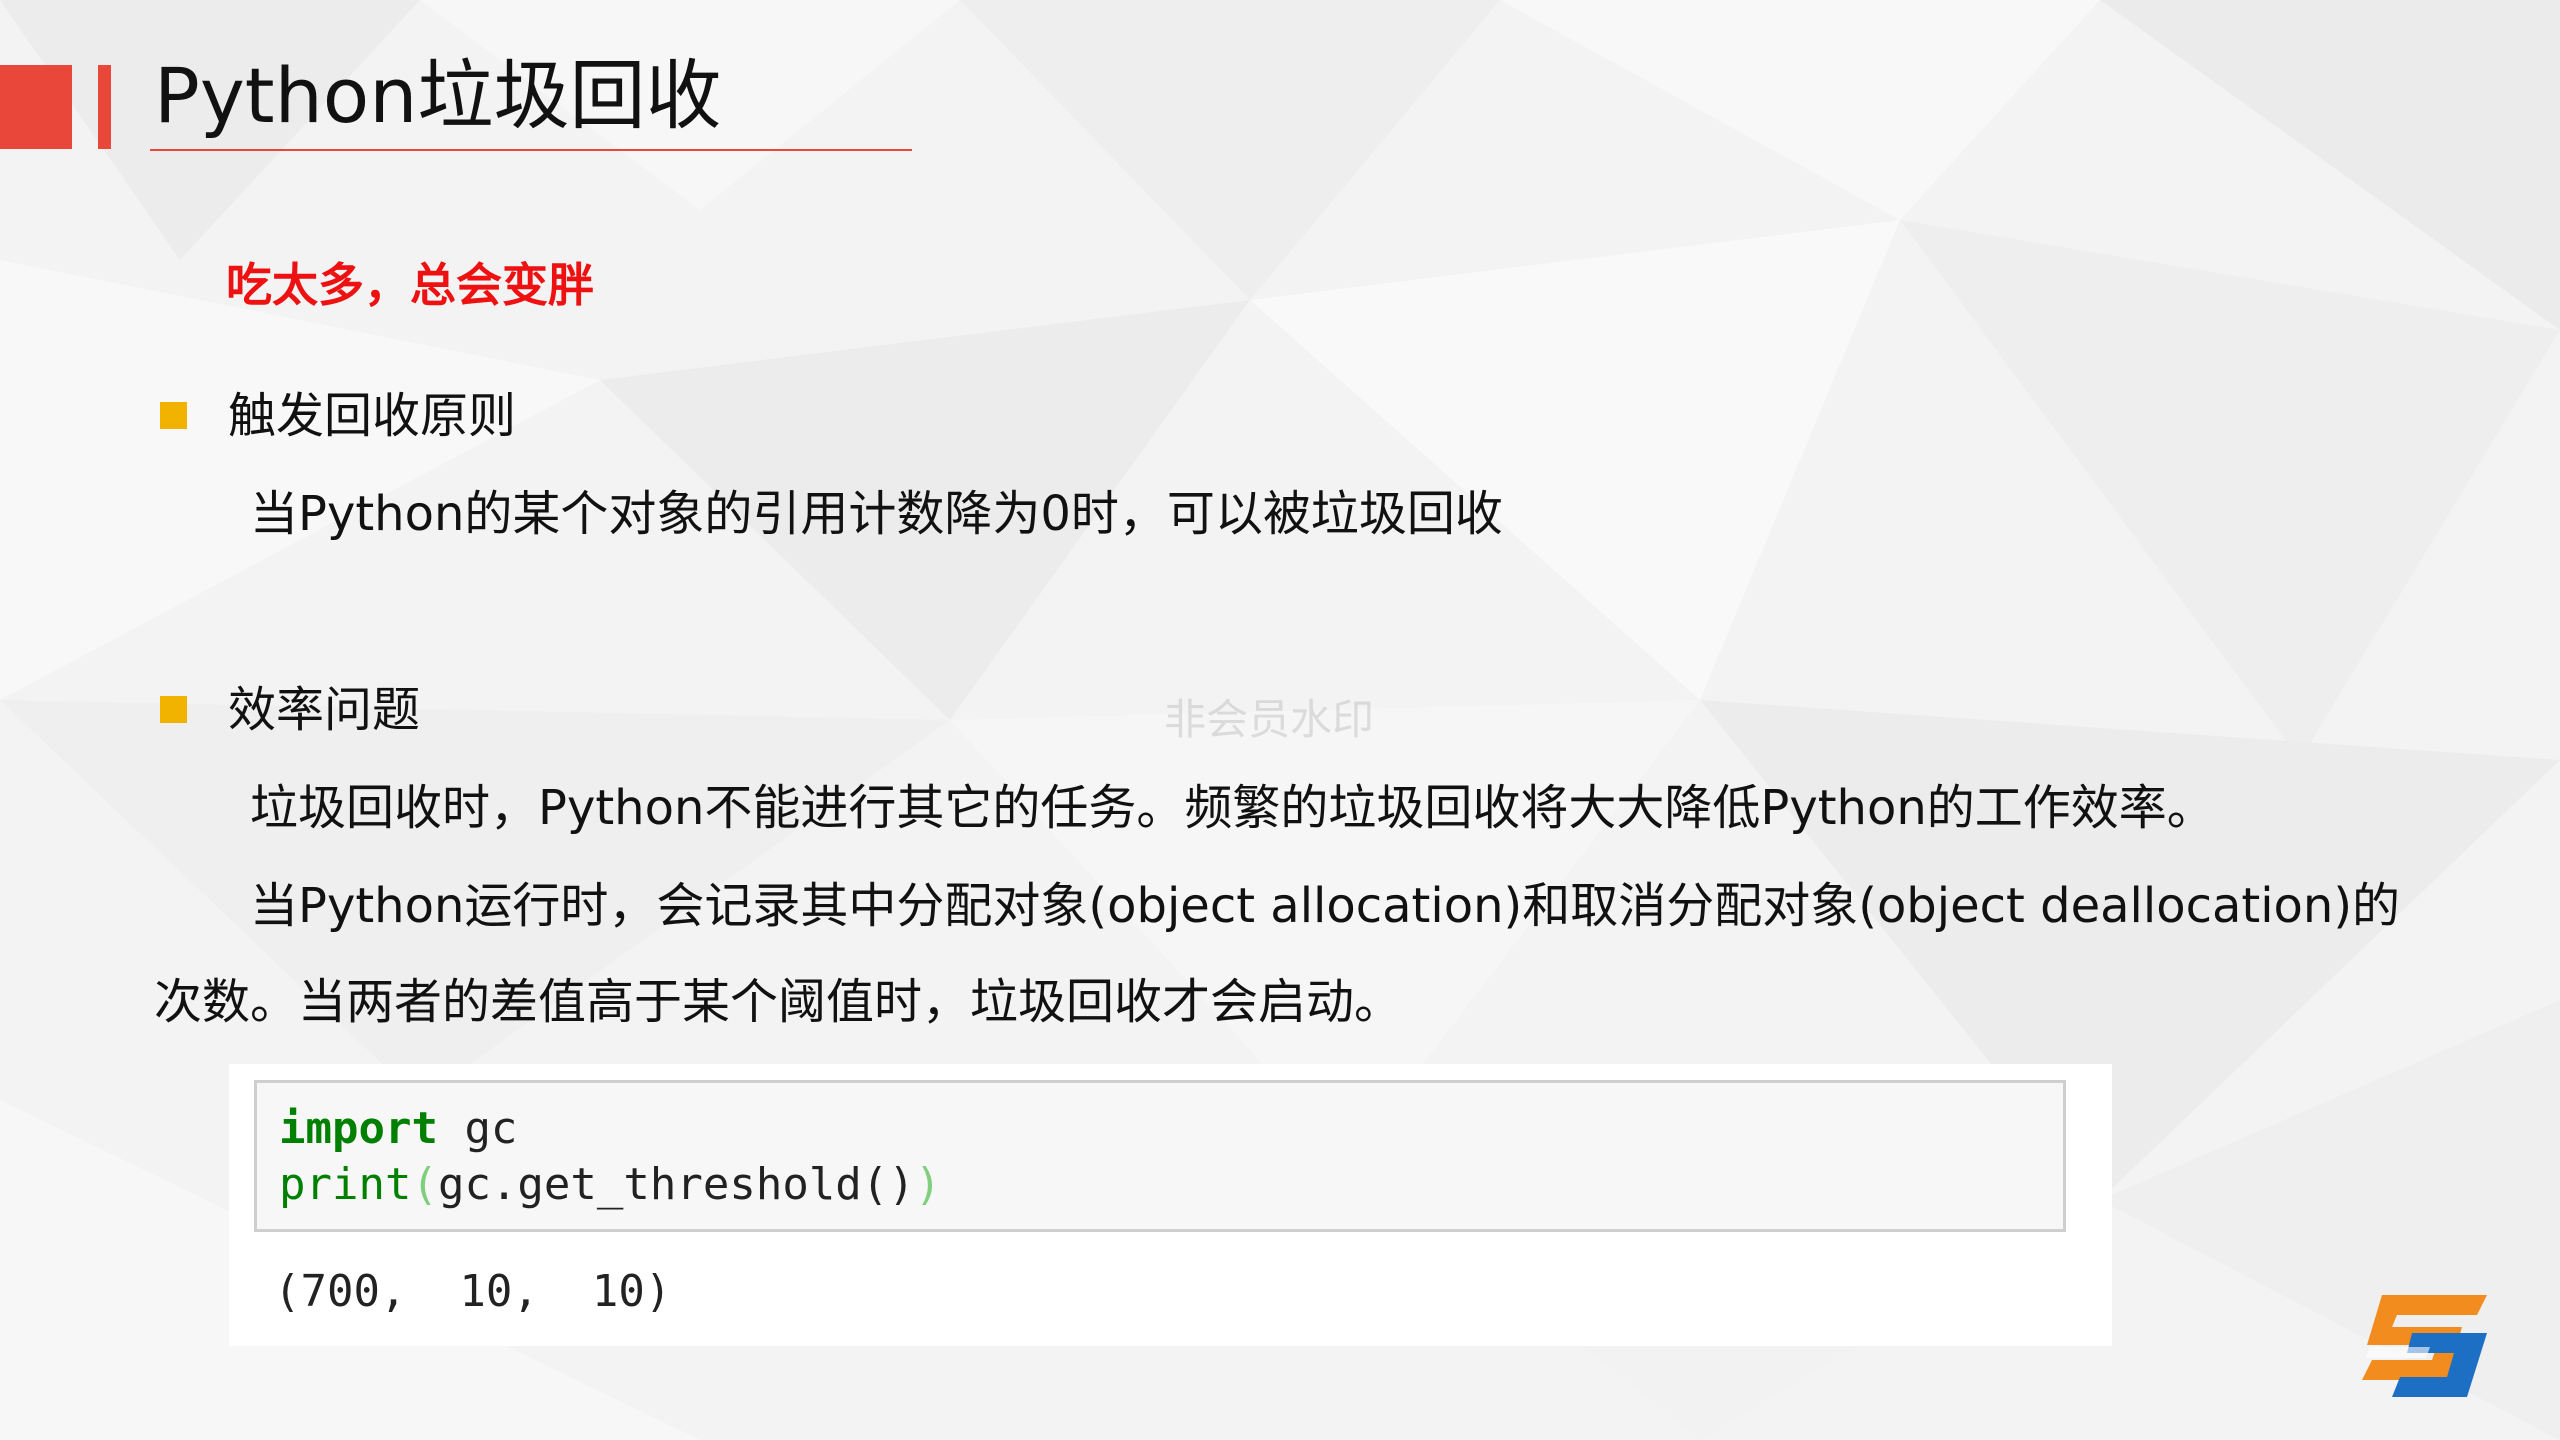  What do you see at coordinates (649, 1184) in the screenshot?
I see `code-call: gc.get_threshold` at bounding box center [649, 1184].